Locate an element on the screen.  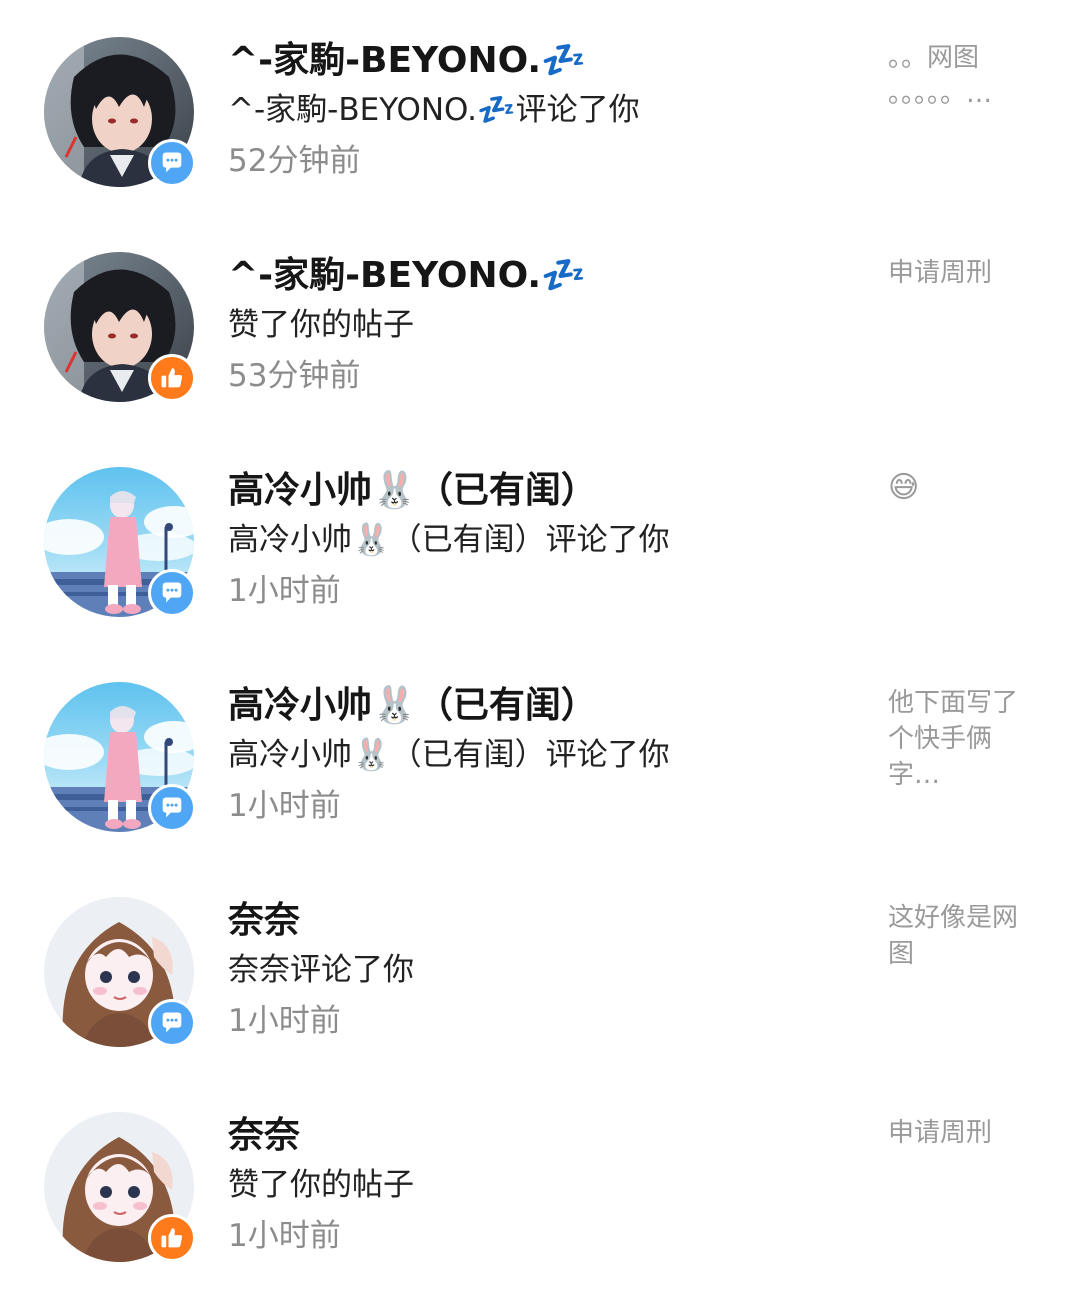
notification-text: ^-家駒-BEYONO.💤评论了你 is located at coordinates (434, 110).